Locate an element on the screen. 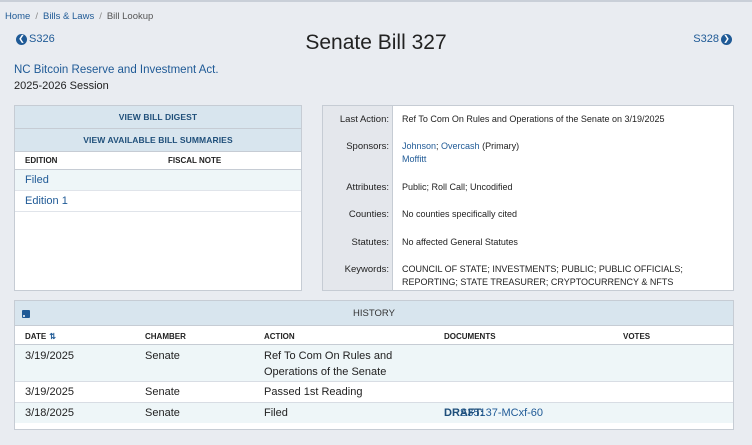 The image size is (752, 445). edition-link-filed: Filed is located at coordinates (37, 180).